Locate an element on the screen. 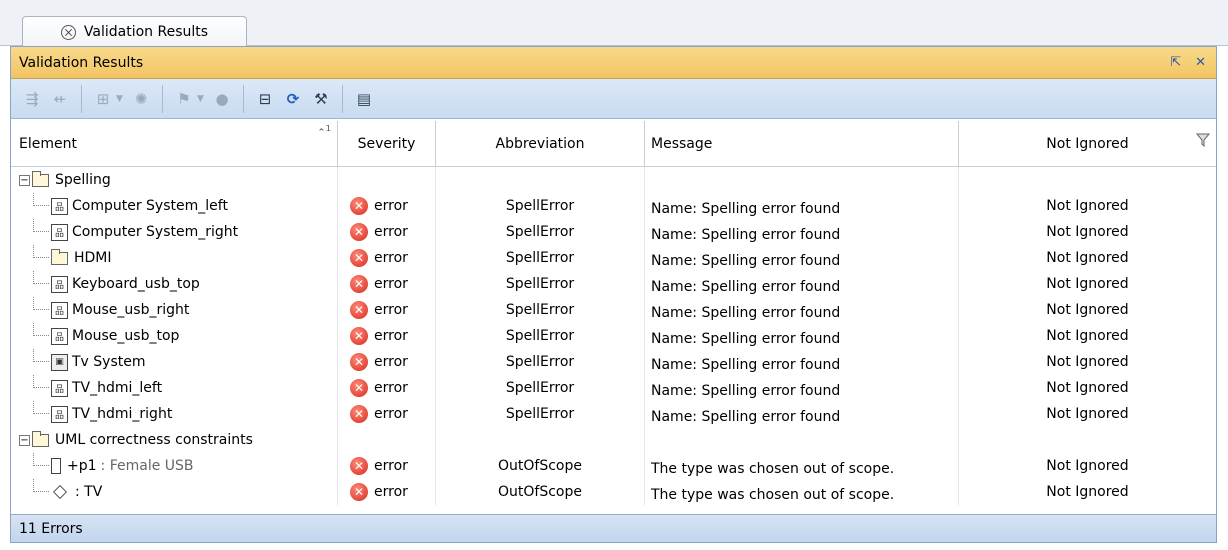  tab-validation-results: Validation Results is located at coordinates (134, 31).